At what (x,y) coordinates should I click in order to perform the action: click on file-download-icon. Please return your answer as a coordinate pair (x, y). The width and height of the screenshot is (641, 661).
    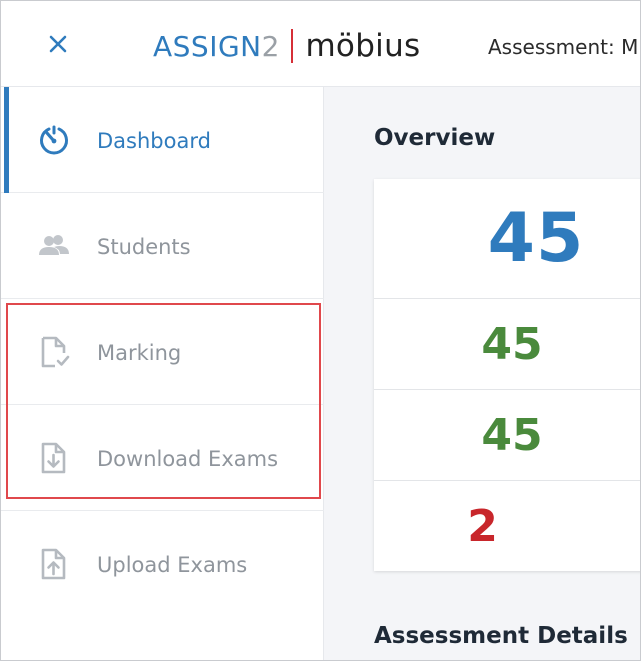
    Looking at the image, I should click on (54, 458).